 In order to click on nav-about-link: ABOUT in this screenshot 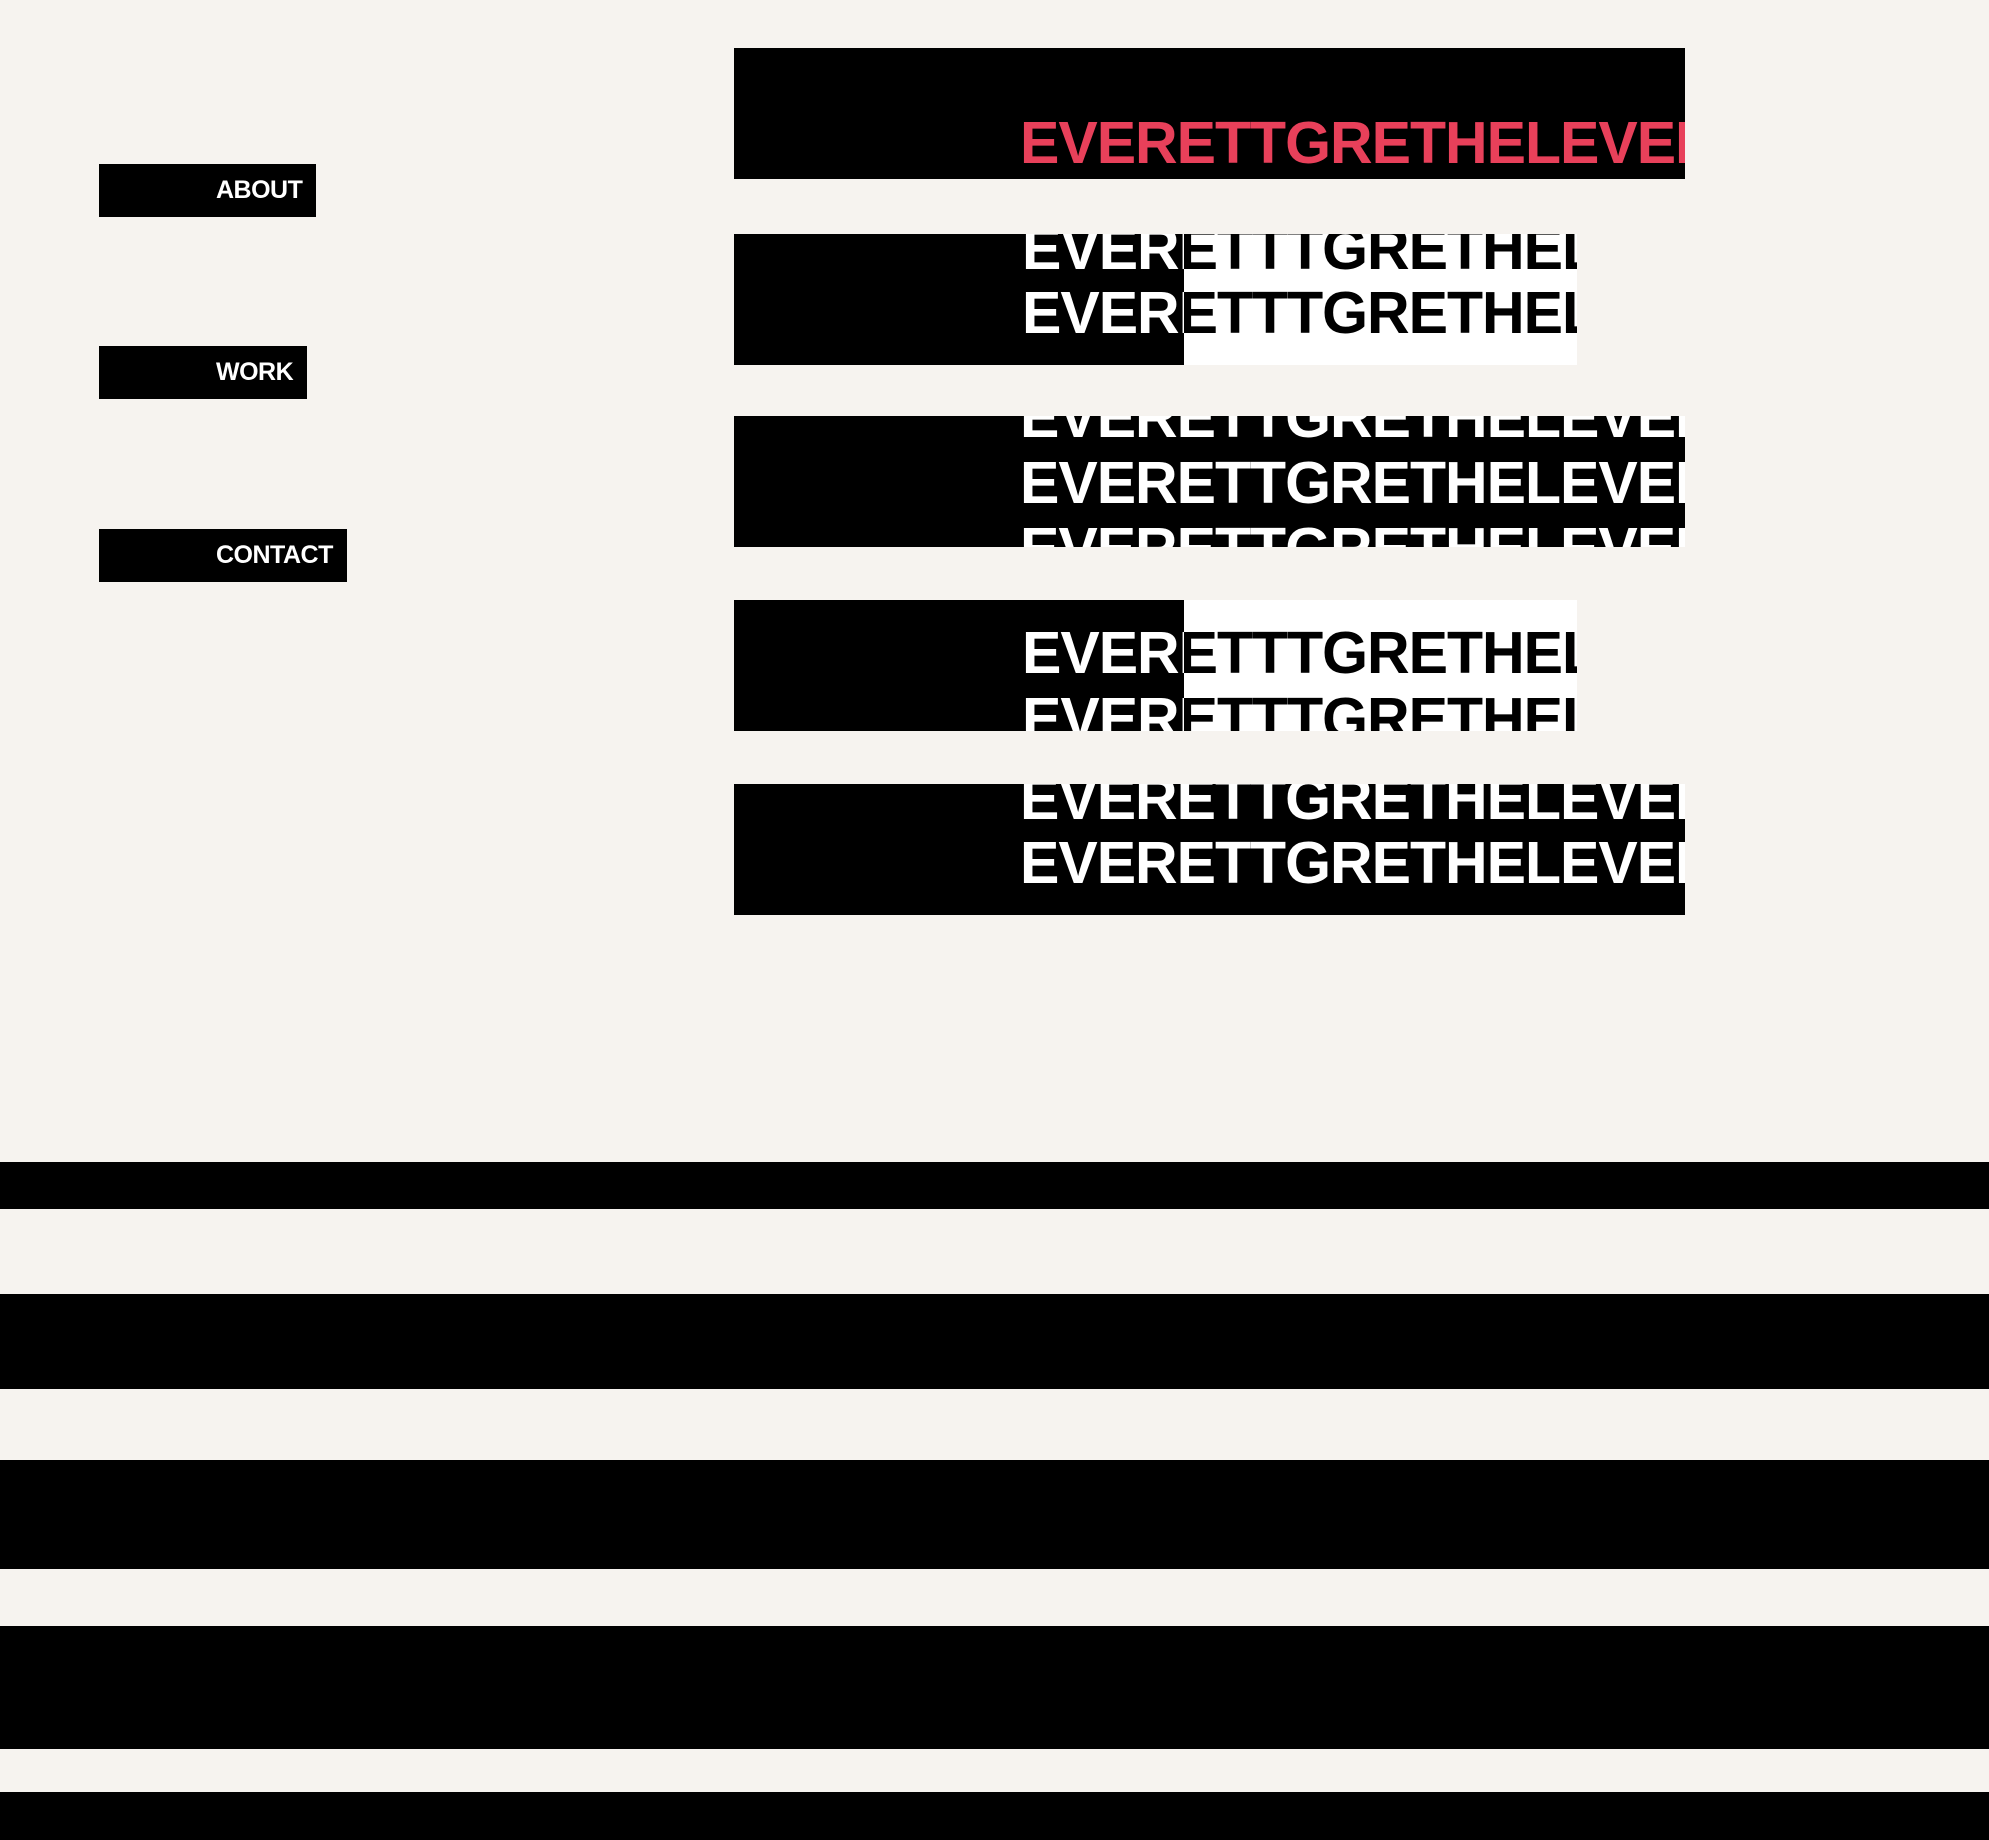, I will do `click(208, 190)`.